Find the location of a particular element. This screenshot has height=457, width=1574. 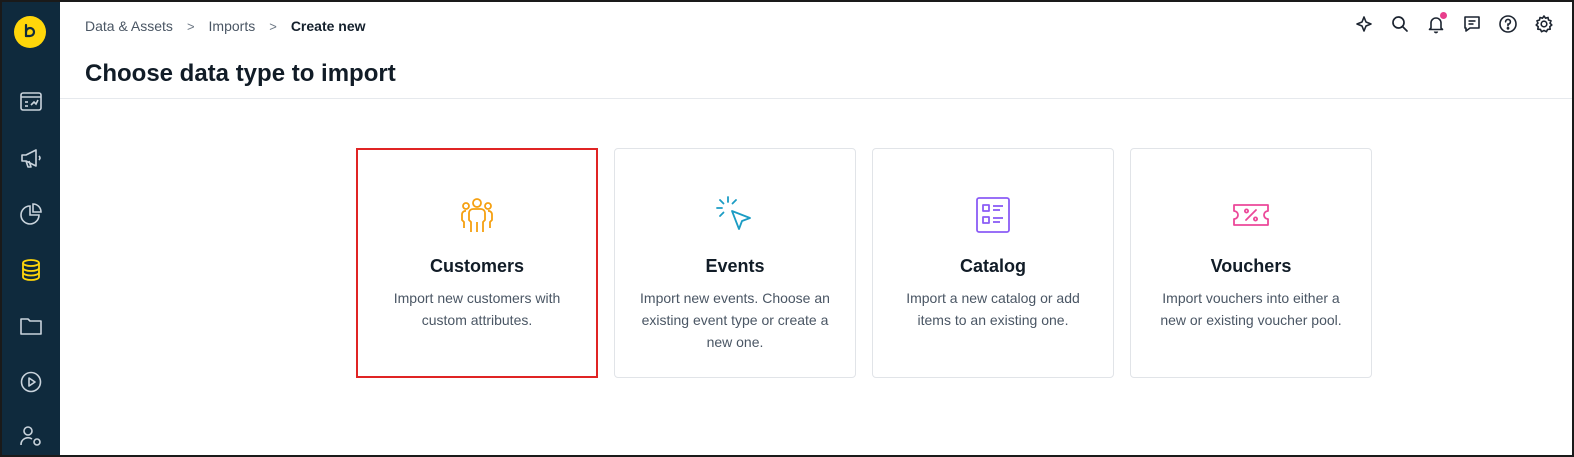

sidebar-item-dashboard is located at coordinates (31, 102).